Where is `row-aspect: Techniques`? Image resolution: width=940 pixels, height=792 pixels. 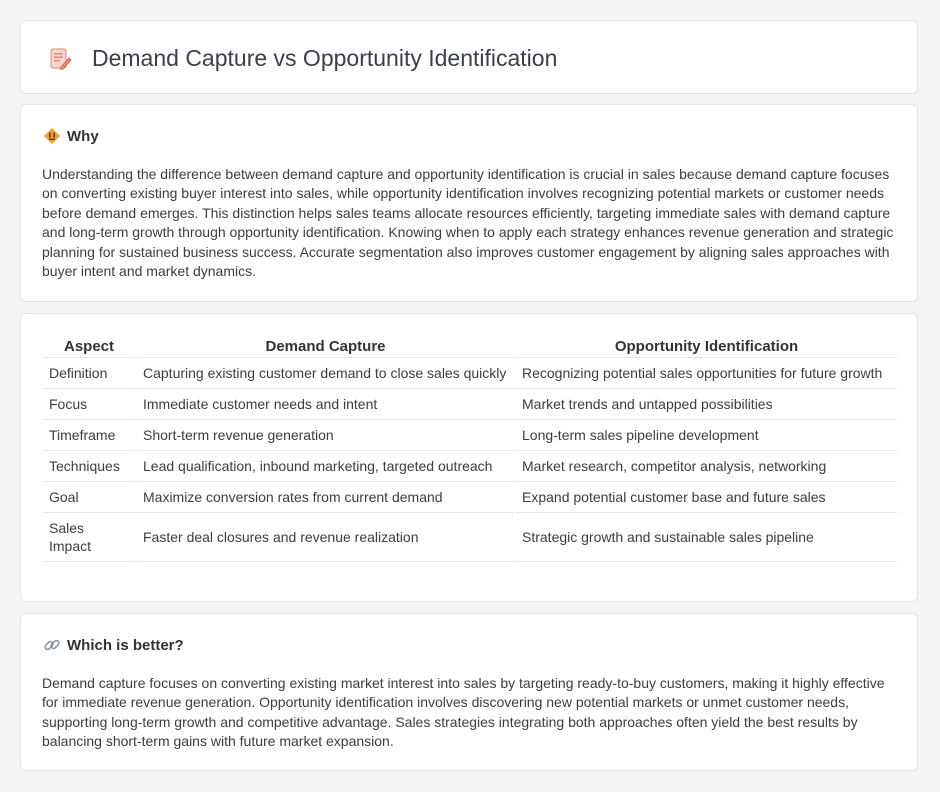
row-aspect: Techniques is located at coordinates (89, 466).